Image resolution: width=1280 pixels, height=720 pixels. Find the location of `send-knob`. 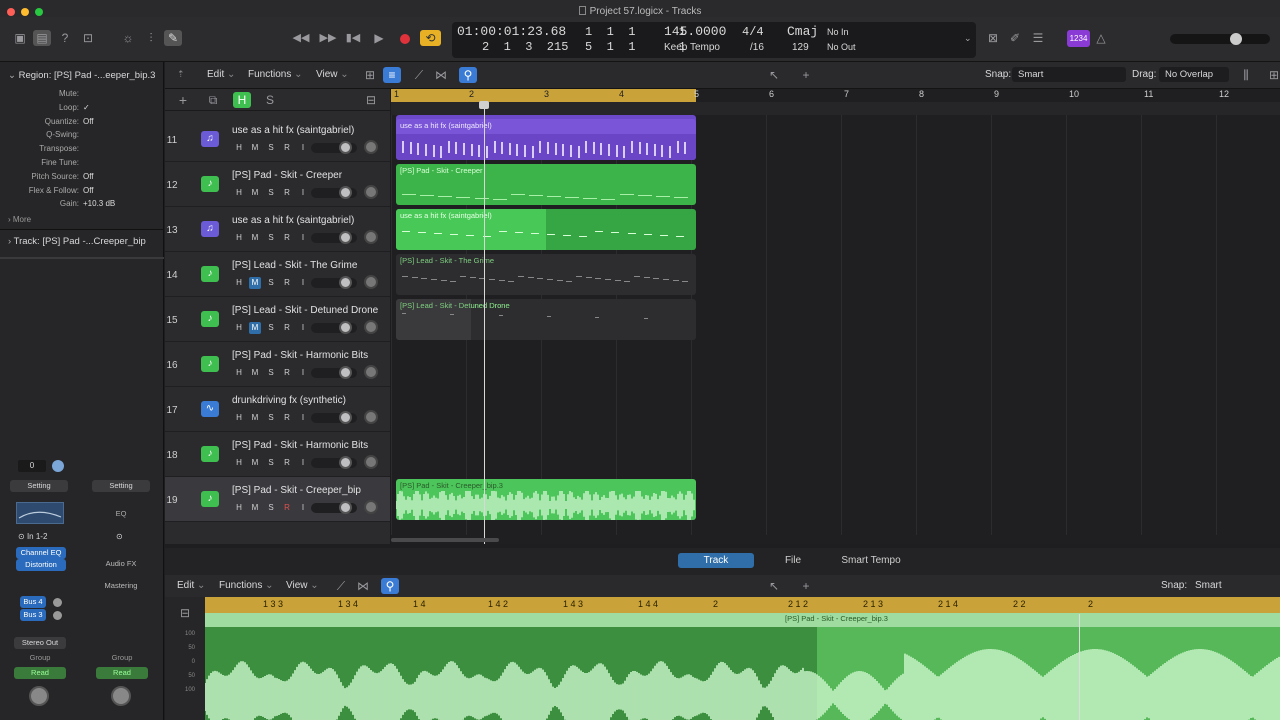

send-knob is located at coordinates (57, 615).